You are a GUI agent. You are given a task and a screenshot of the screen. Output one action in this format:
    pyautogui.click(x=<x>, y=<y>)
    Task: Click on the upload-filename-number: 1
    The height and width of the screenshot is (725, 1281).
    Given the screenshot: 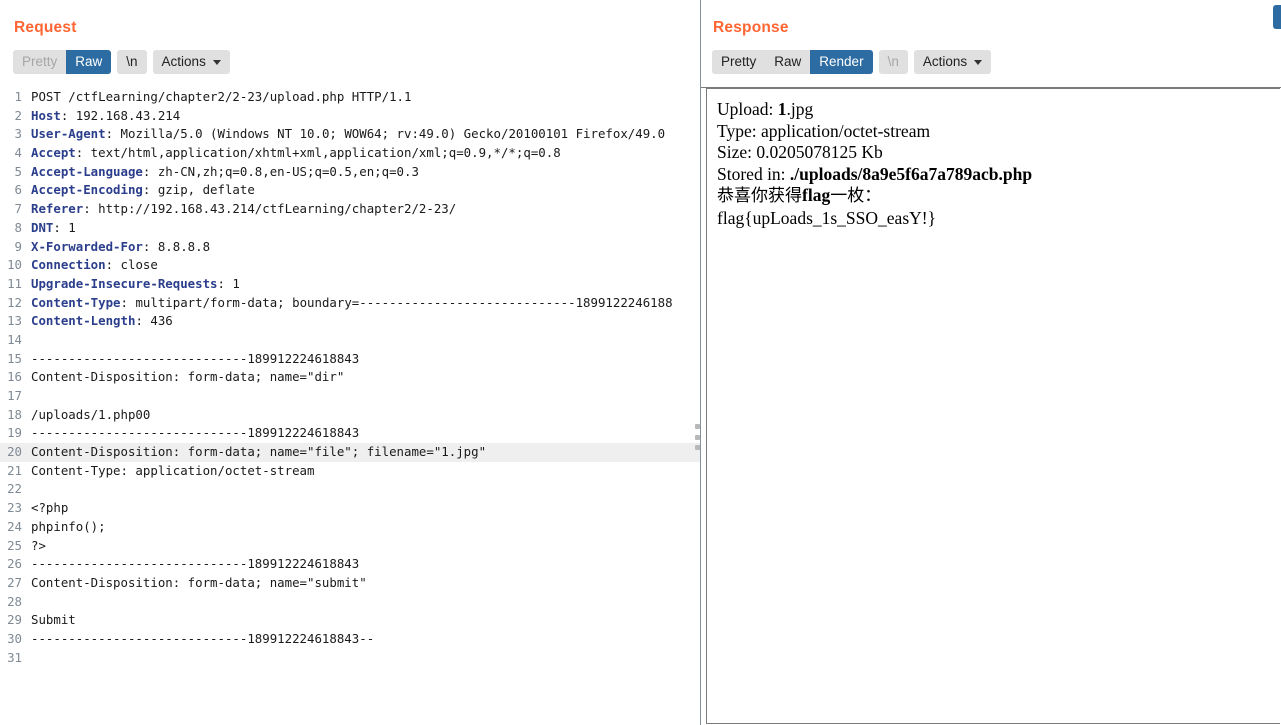 What is the action you would take?
    pyautogui.click(x=782, y=109)
    